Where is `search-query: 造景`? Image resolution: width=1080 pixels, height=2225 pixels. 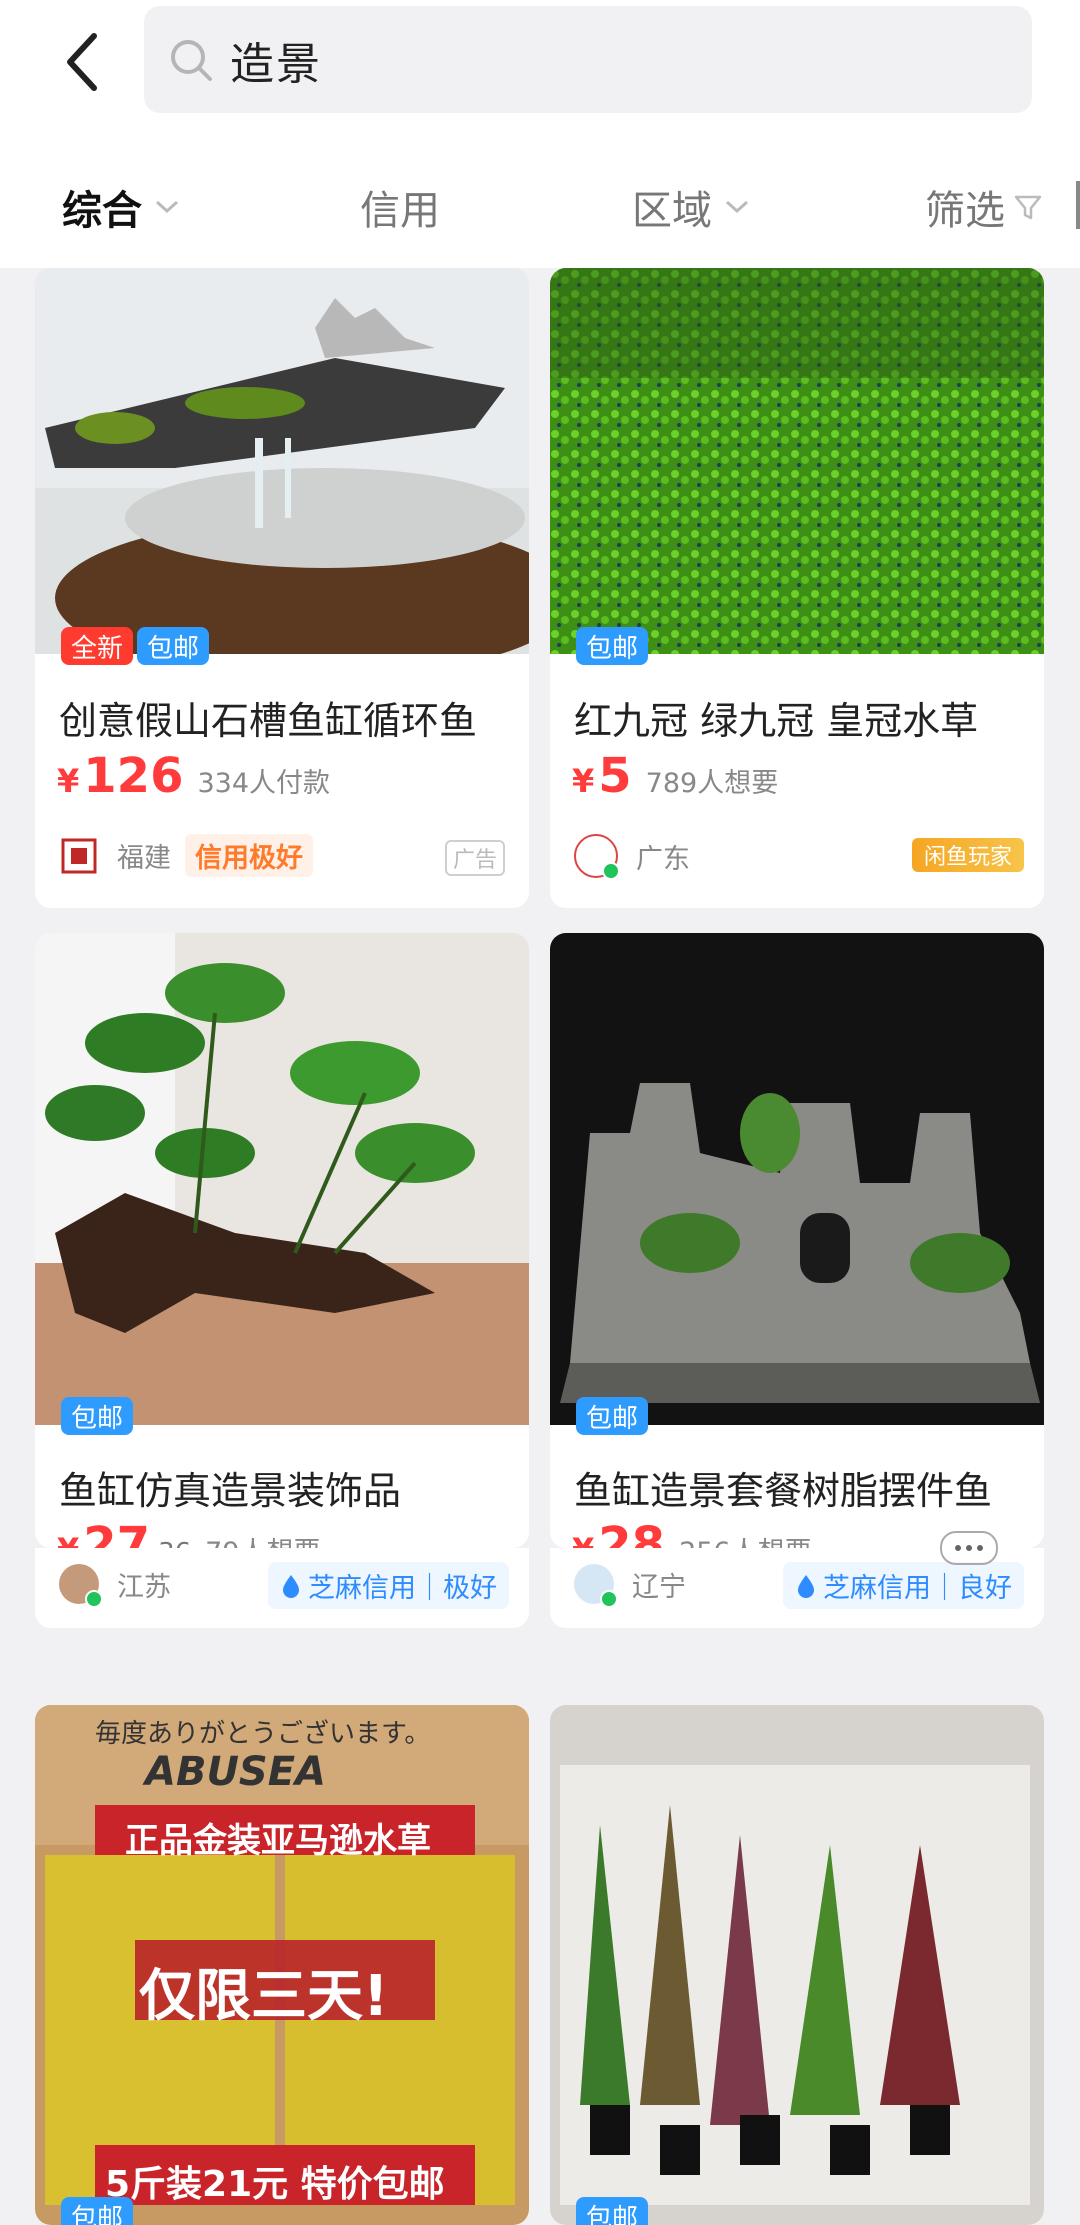
search-query: 造景 is located at coordinates (276, 64).